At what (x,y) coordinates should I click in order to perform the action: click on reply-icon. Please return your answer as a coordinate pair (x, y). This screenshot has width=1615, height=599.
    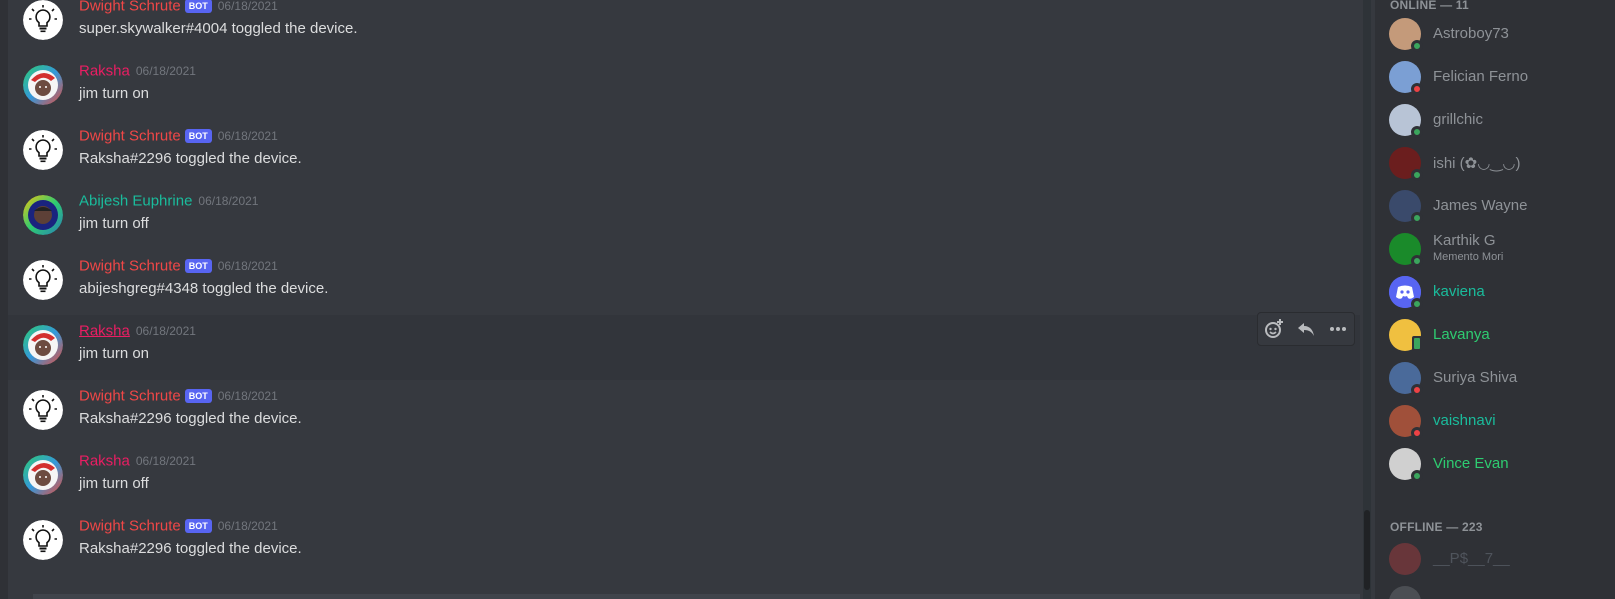
    Looking at the image, I should click on (1306, 329).